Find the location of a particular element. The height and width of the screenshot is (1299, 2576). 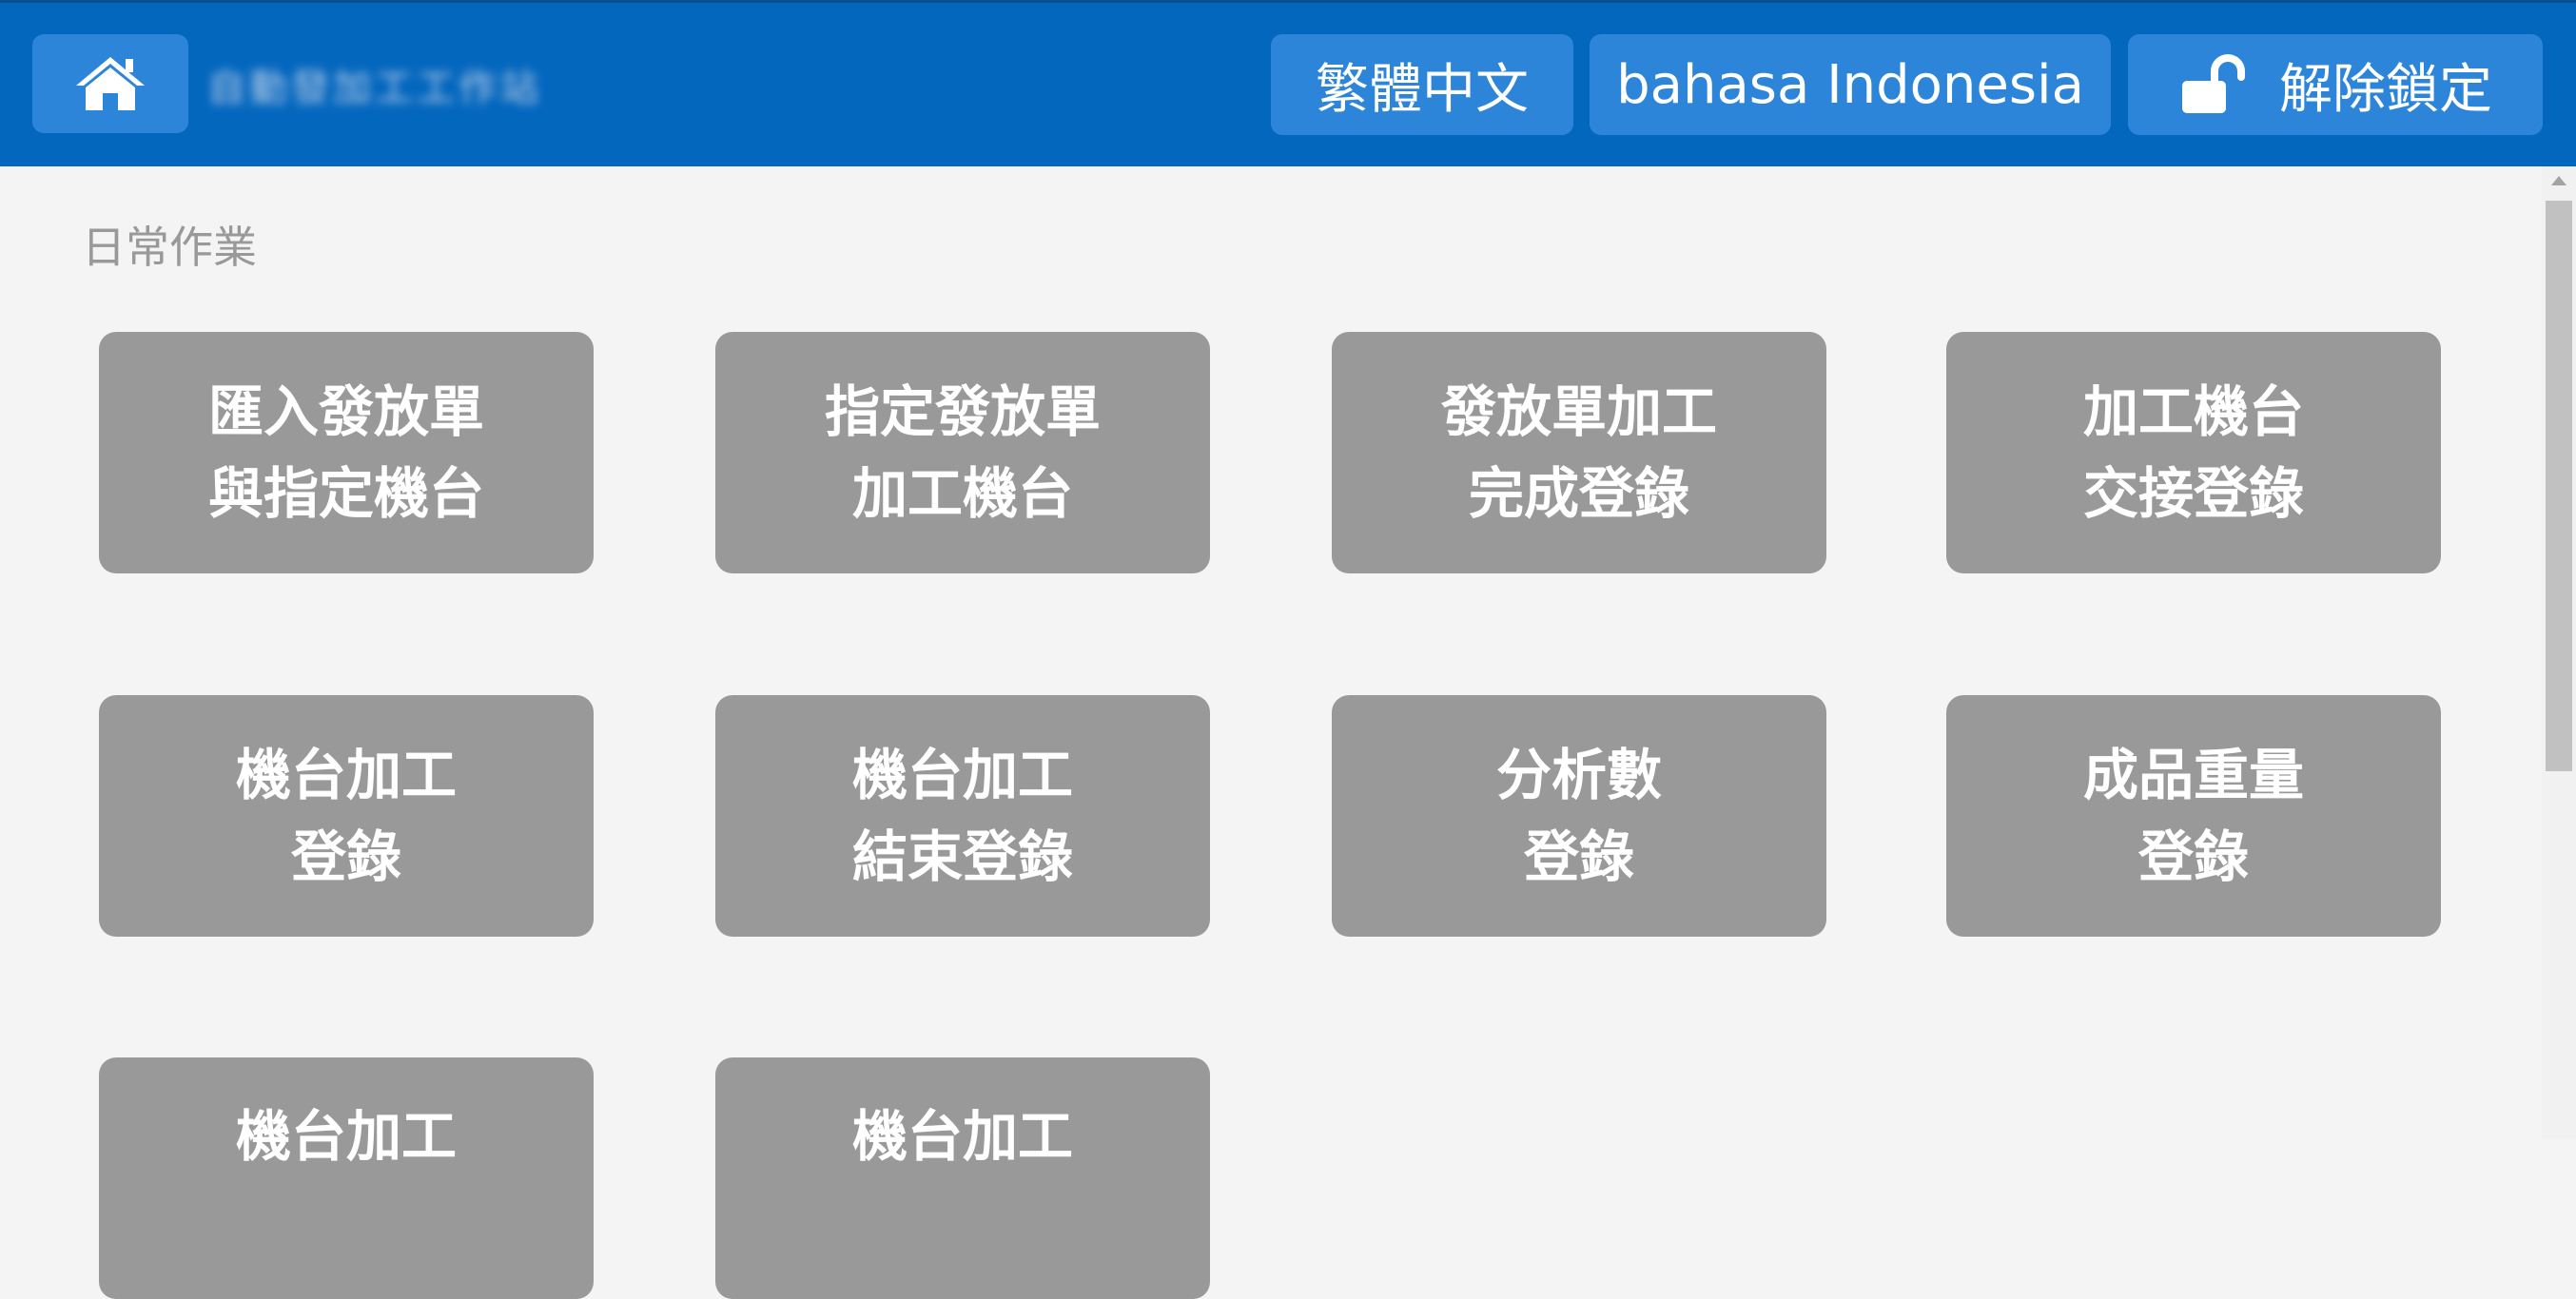

unlock-label: 解除鎖定 is located at coordinates (2385, 89).